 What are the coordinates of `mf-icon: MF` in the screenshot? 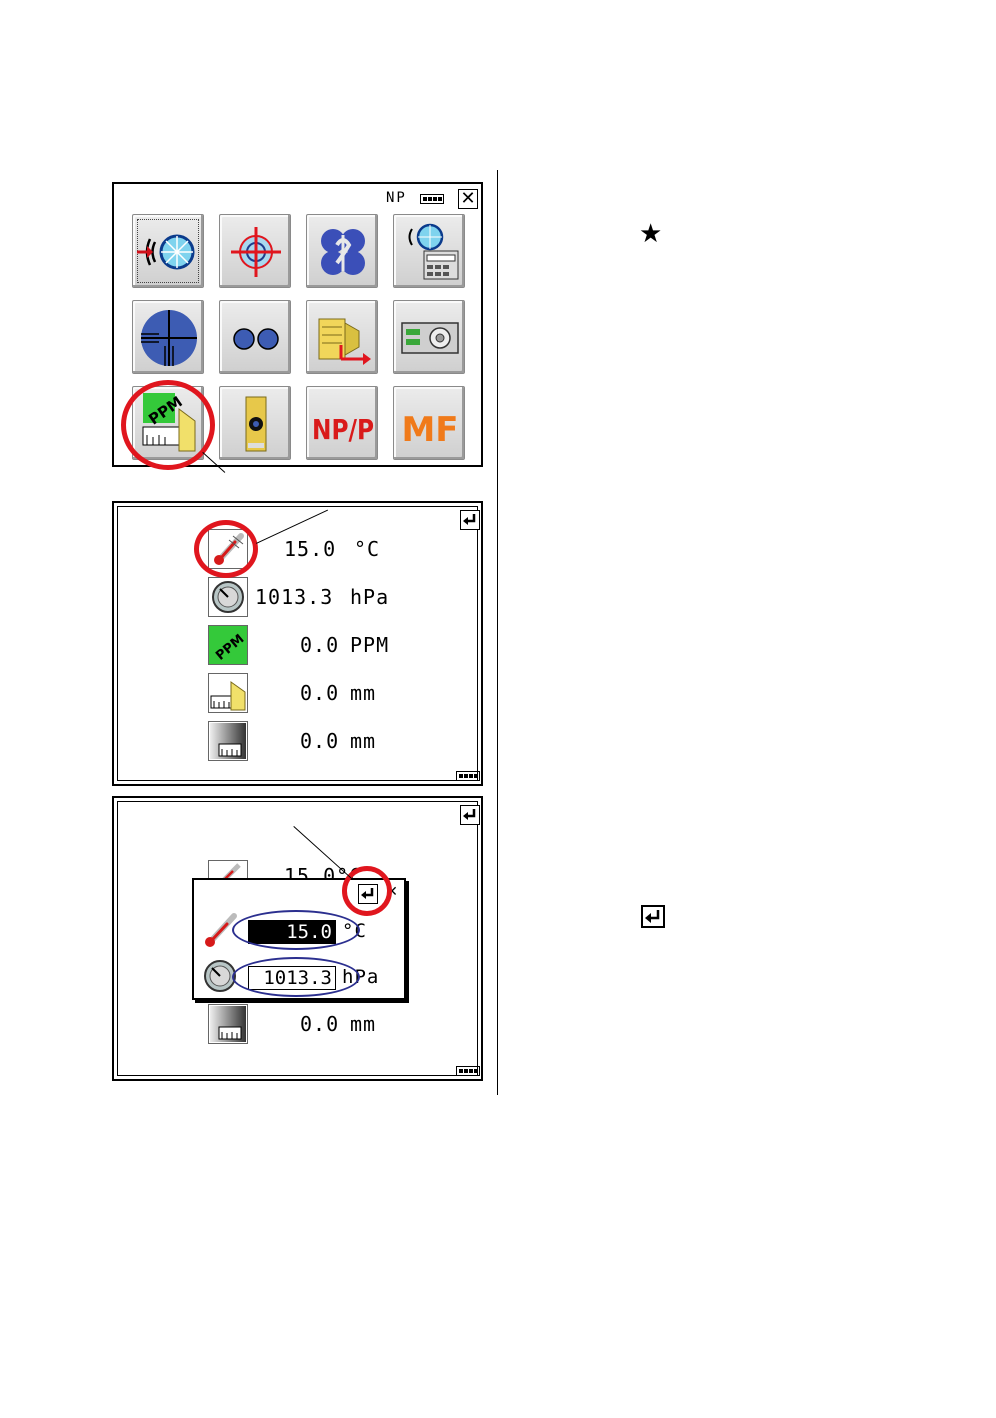 It's located at (429, 430).